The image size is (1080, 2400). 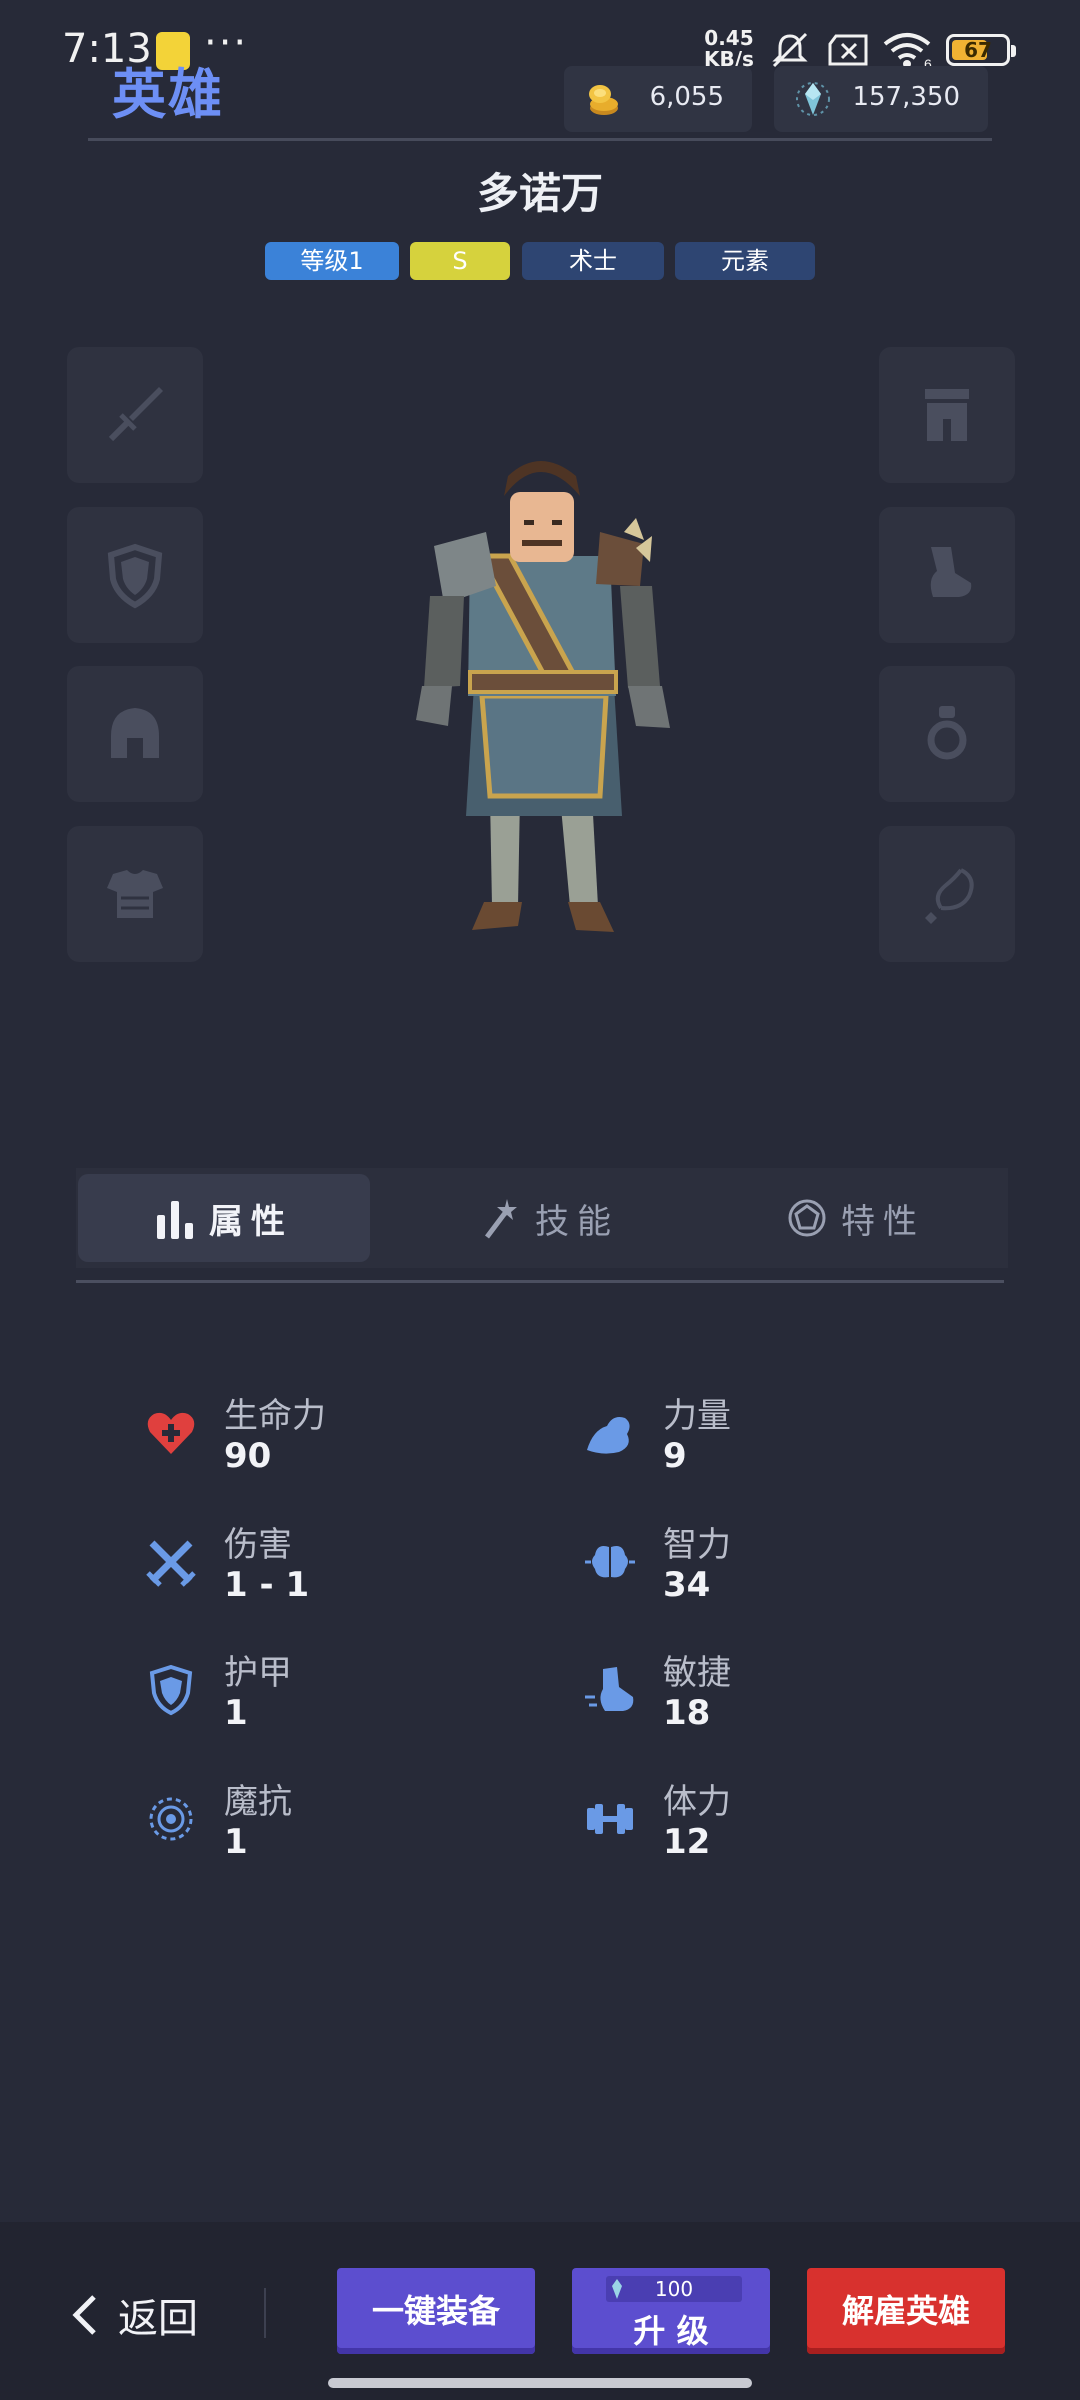 What do you see at coordinates (171, 1819) in the screenshot?
I see `spiral-icon` at bounding box center [171, 1819].